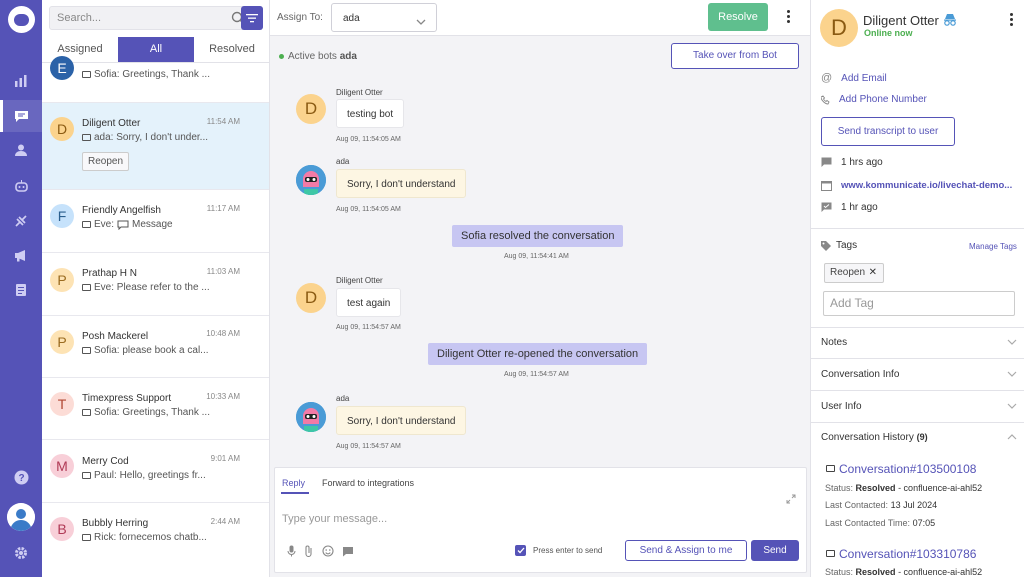 The width and height of the screenshot is (1024, 577). Describe the element at coordinates (21, 553) in the screenshot. I see `settings-icon` at that location.